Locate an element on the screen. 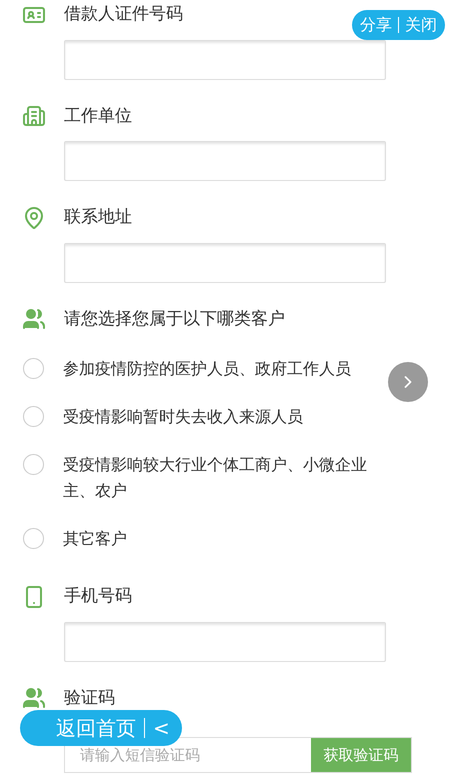 The image size is (450, 781). building-icon is located at coordinates (34, 116).